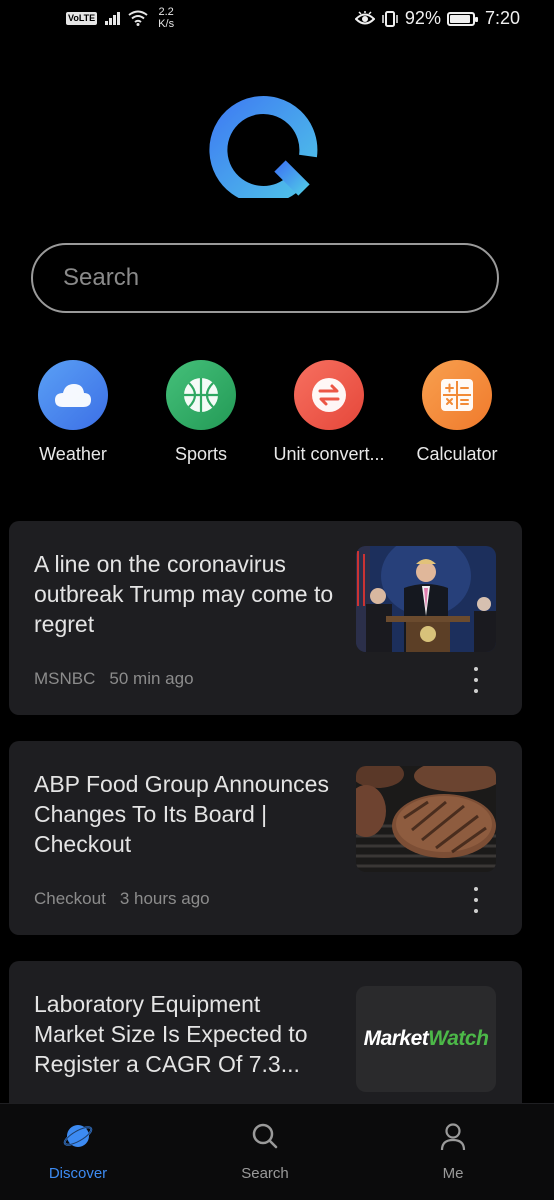  I want to click on news-meta: MSNBC 50 min ago, so click(114, 679).